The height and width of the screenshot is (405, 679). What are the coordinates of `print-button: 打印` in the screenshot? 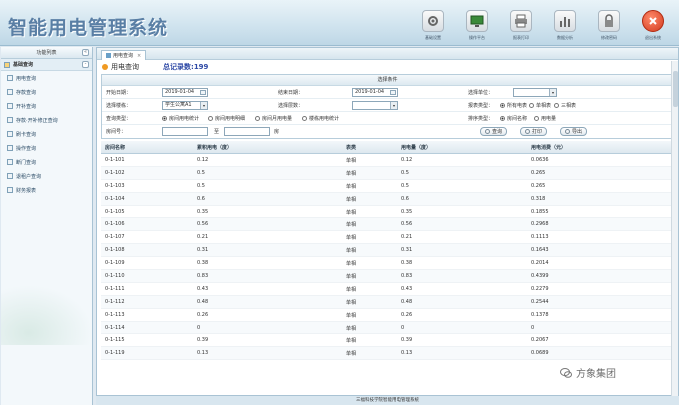 It's located at (534, 131).